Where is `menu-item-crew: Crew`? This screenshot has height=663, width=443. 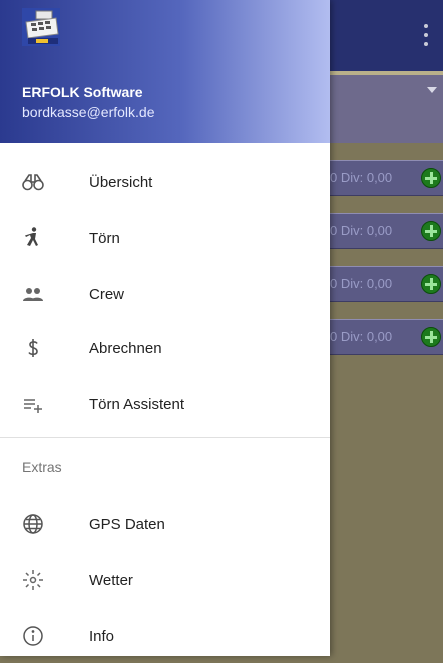
menu-item-crew: Crew is located at coordinates (165, 294).